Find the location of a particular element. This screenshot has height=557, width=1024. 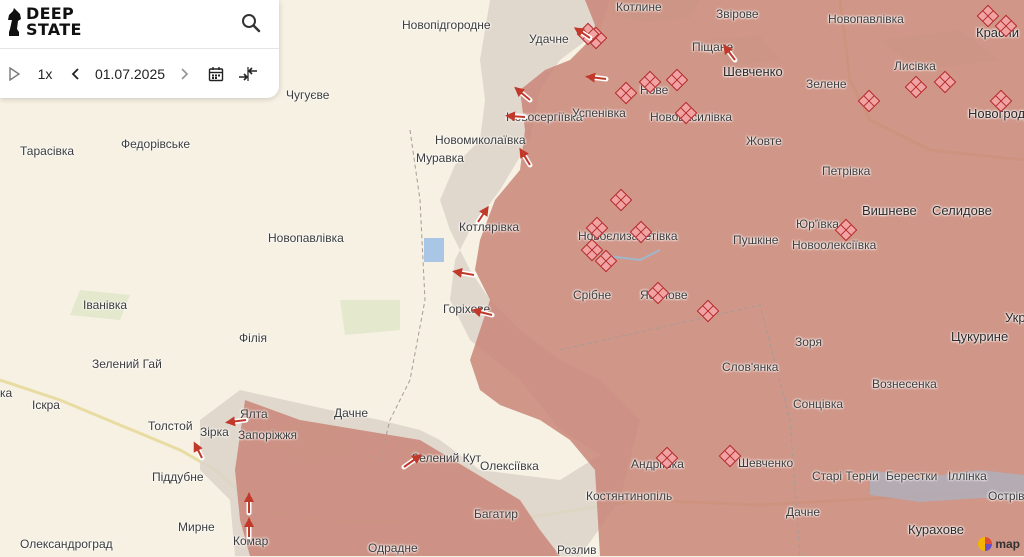

label-berestky: Берестки is located at coordinates (912, 476).